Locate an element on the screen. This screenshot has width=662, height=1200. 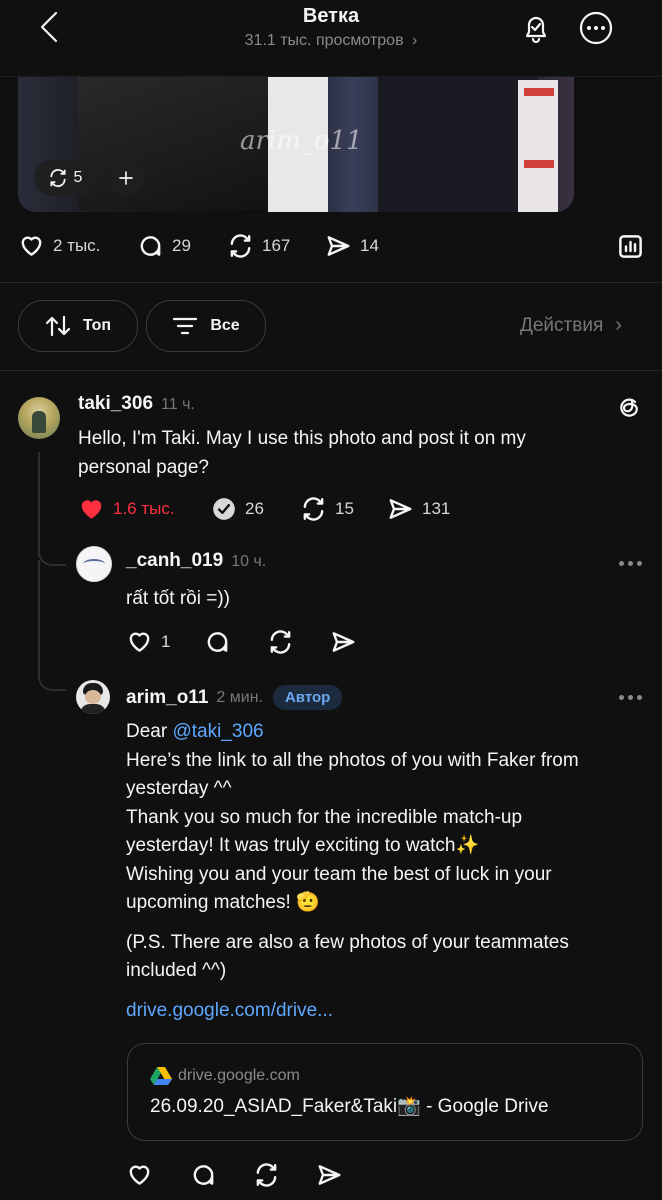
more-circle-icon is located at coordinates (596, 28).